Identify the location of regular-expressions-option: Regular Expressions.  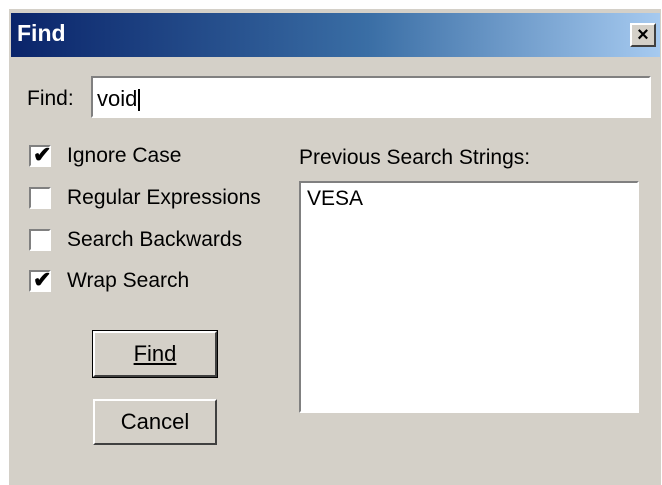
(145, 198).